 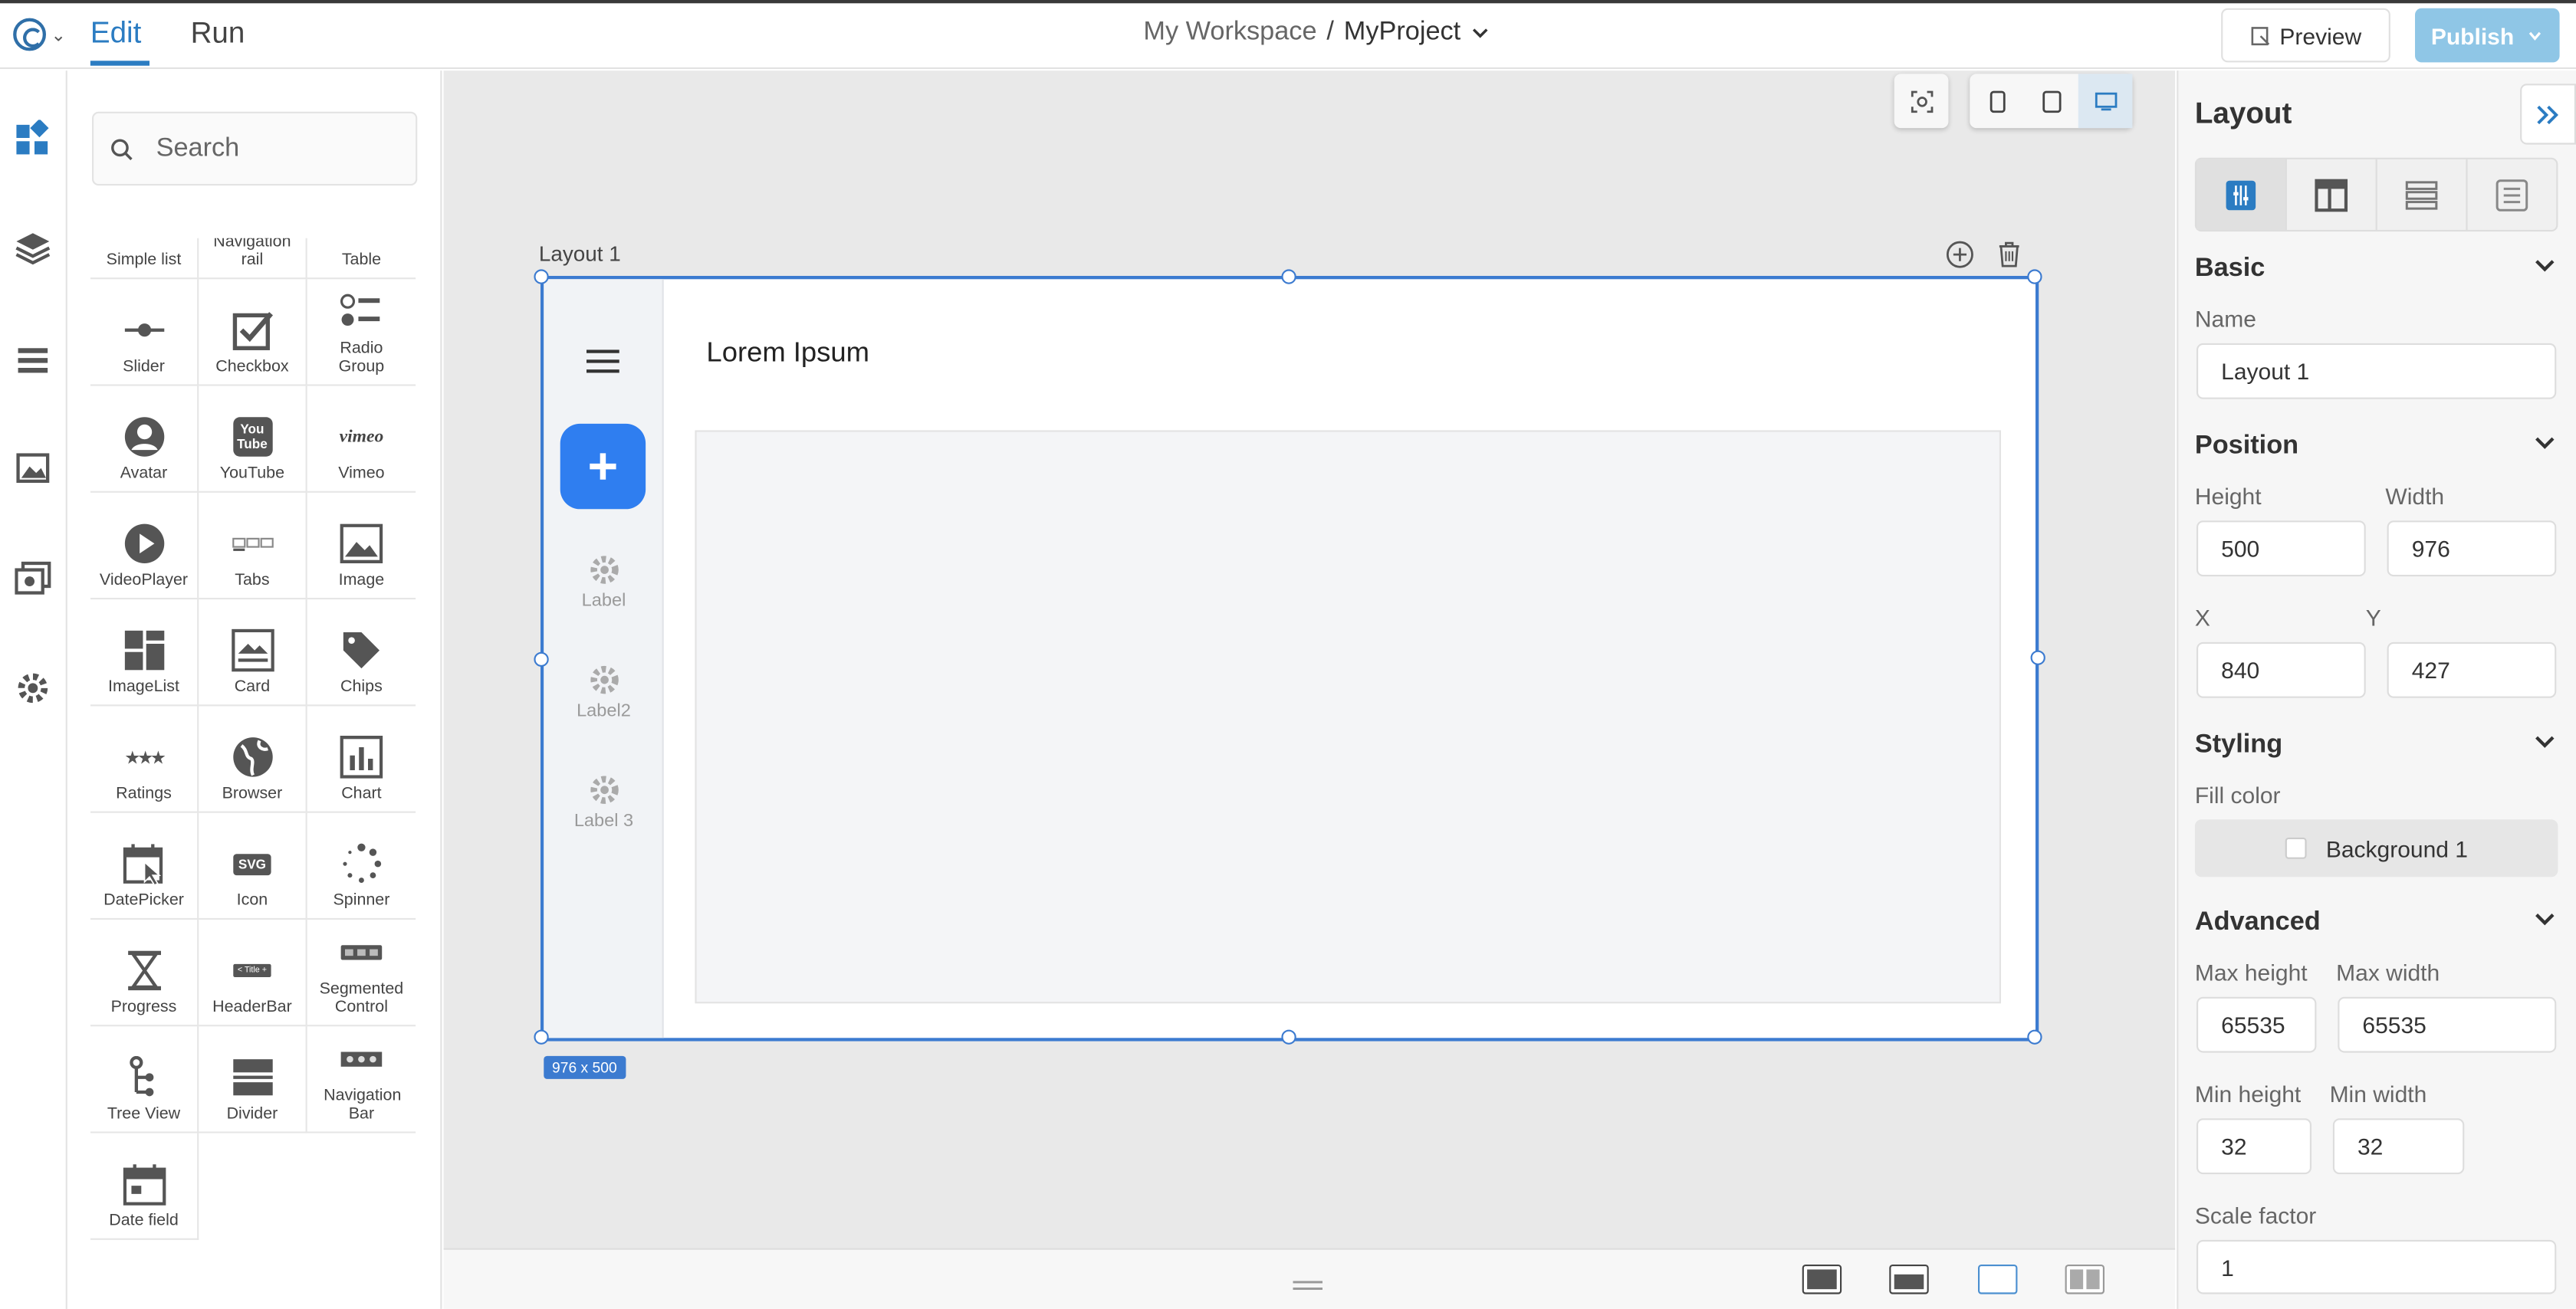 What do you see at coordinates (144, 332) in the screenshot?
I see `component-slider: Slider` at bounding box center [144, 332].